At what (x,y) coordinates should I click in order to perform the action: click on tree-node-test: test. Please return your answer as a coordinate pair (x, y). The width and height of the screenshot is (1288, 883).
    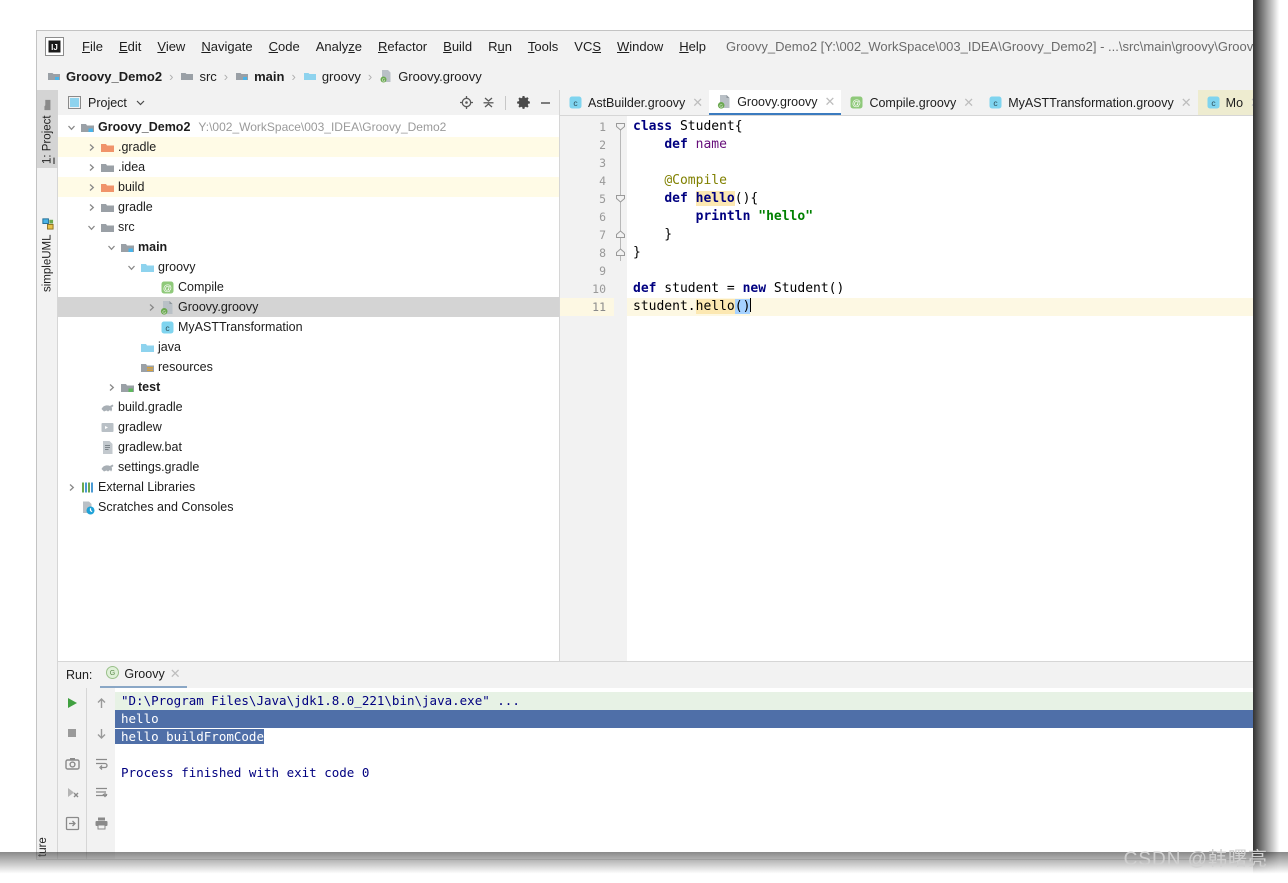
    Looking at the image, I should click on (308, 387).